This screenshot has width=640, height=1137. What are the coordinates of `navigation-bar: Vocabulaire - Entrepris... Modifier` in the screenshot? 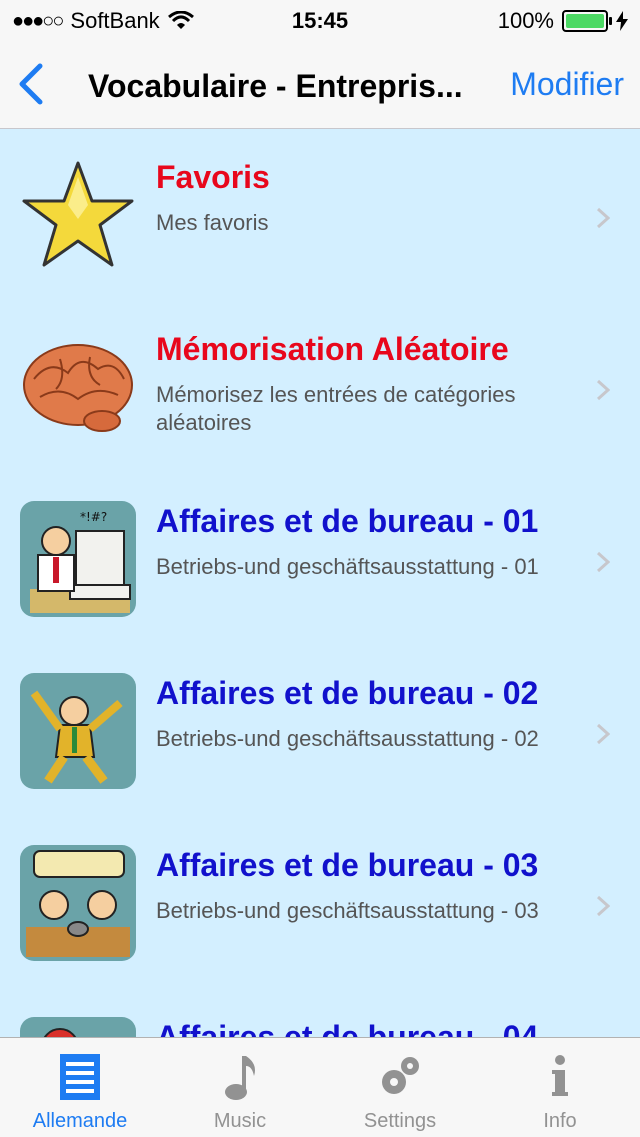 It's located at (320, 84).